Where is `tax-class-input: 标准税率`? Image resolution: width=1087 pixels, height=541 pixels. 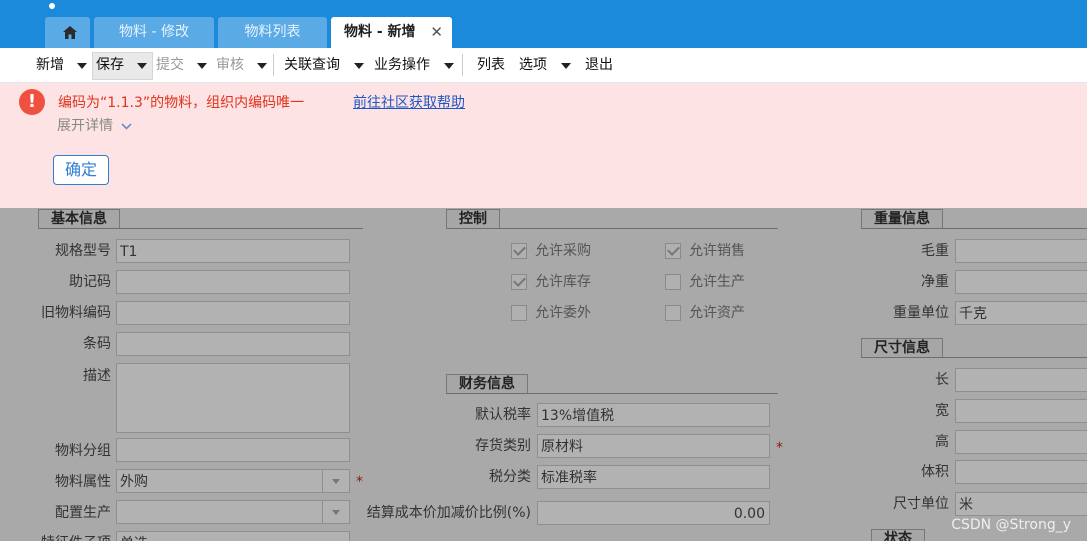 tax-class-input: 标准税率 is located at coordinates (653, 477).